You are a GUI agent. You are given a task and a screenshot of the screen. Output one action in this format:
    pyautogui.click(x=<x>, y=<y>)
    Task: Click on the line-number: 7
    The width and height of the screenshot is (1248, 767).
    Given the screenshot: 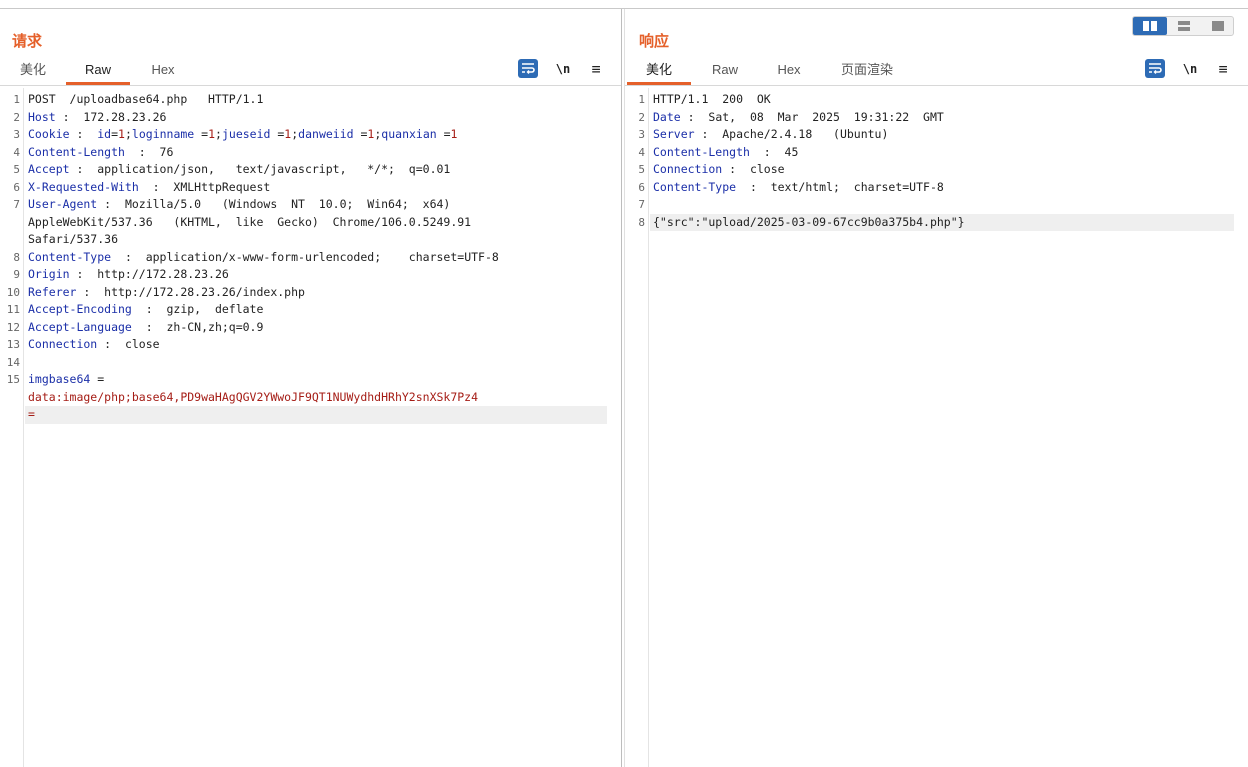 What is the action you would take?
    pyautogui.click(x=641, y=204)
    